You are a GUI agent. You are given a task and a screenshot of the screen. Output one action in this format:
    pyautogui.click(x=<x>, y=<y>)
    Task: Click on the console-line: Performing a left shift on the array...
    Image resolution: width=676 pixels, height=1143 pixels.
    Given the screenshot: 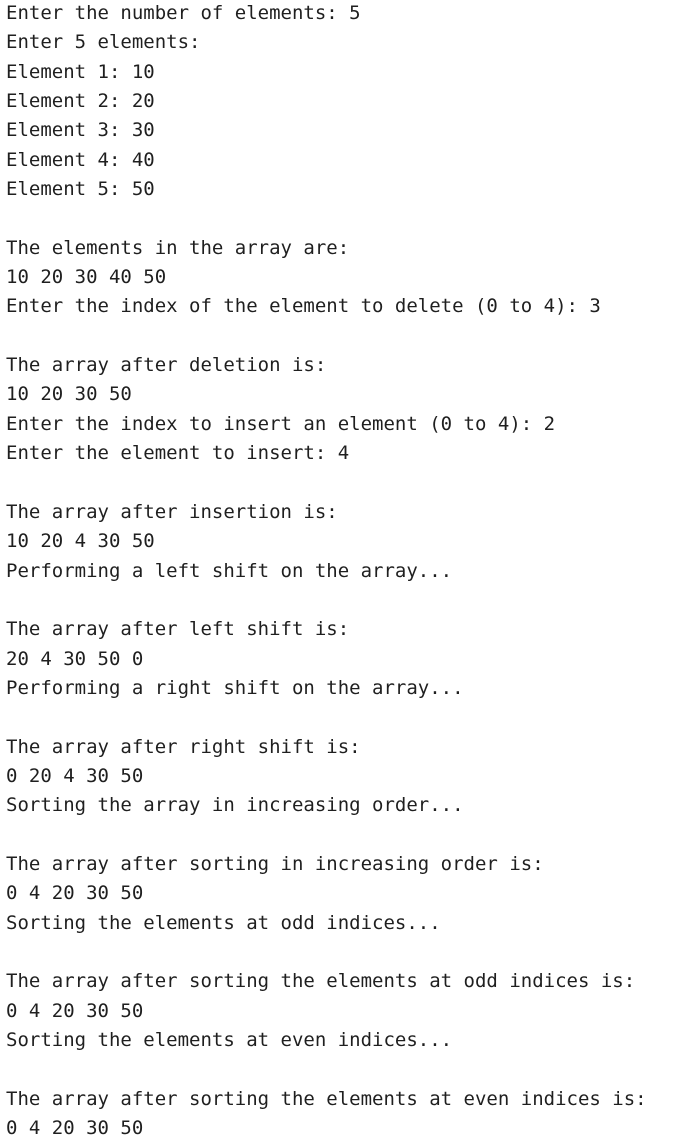 What is the action you would take?
    pyautogui.click(x=229, y=570)
    